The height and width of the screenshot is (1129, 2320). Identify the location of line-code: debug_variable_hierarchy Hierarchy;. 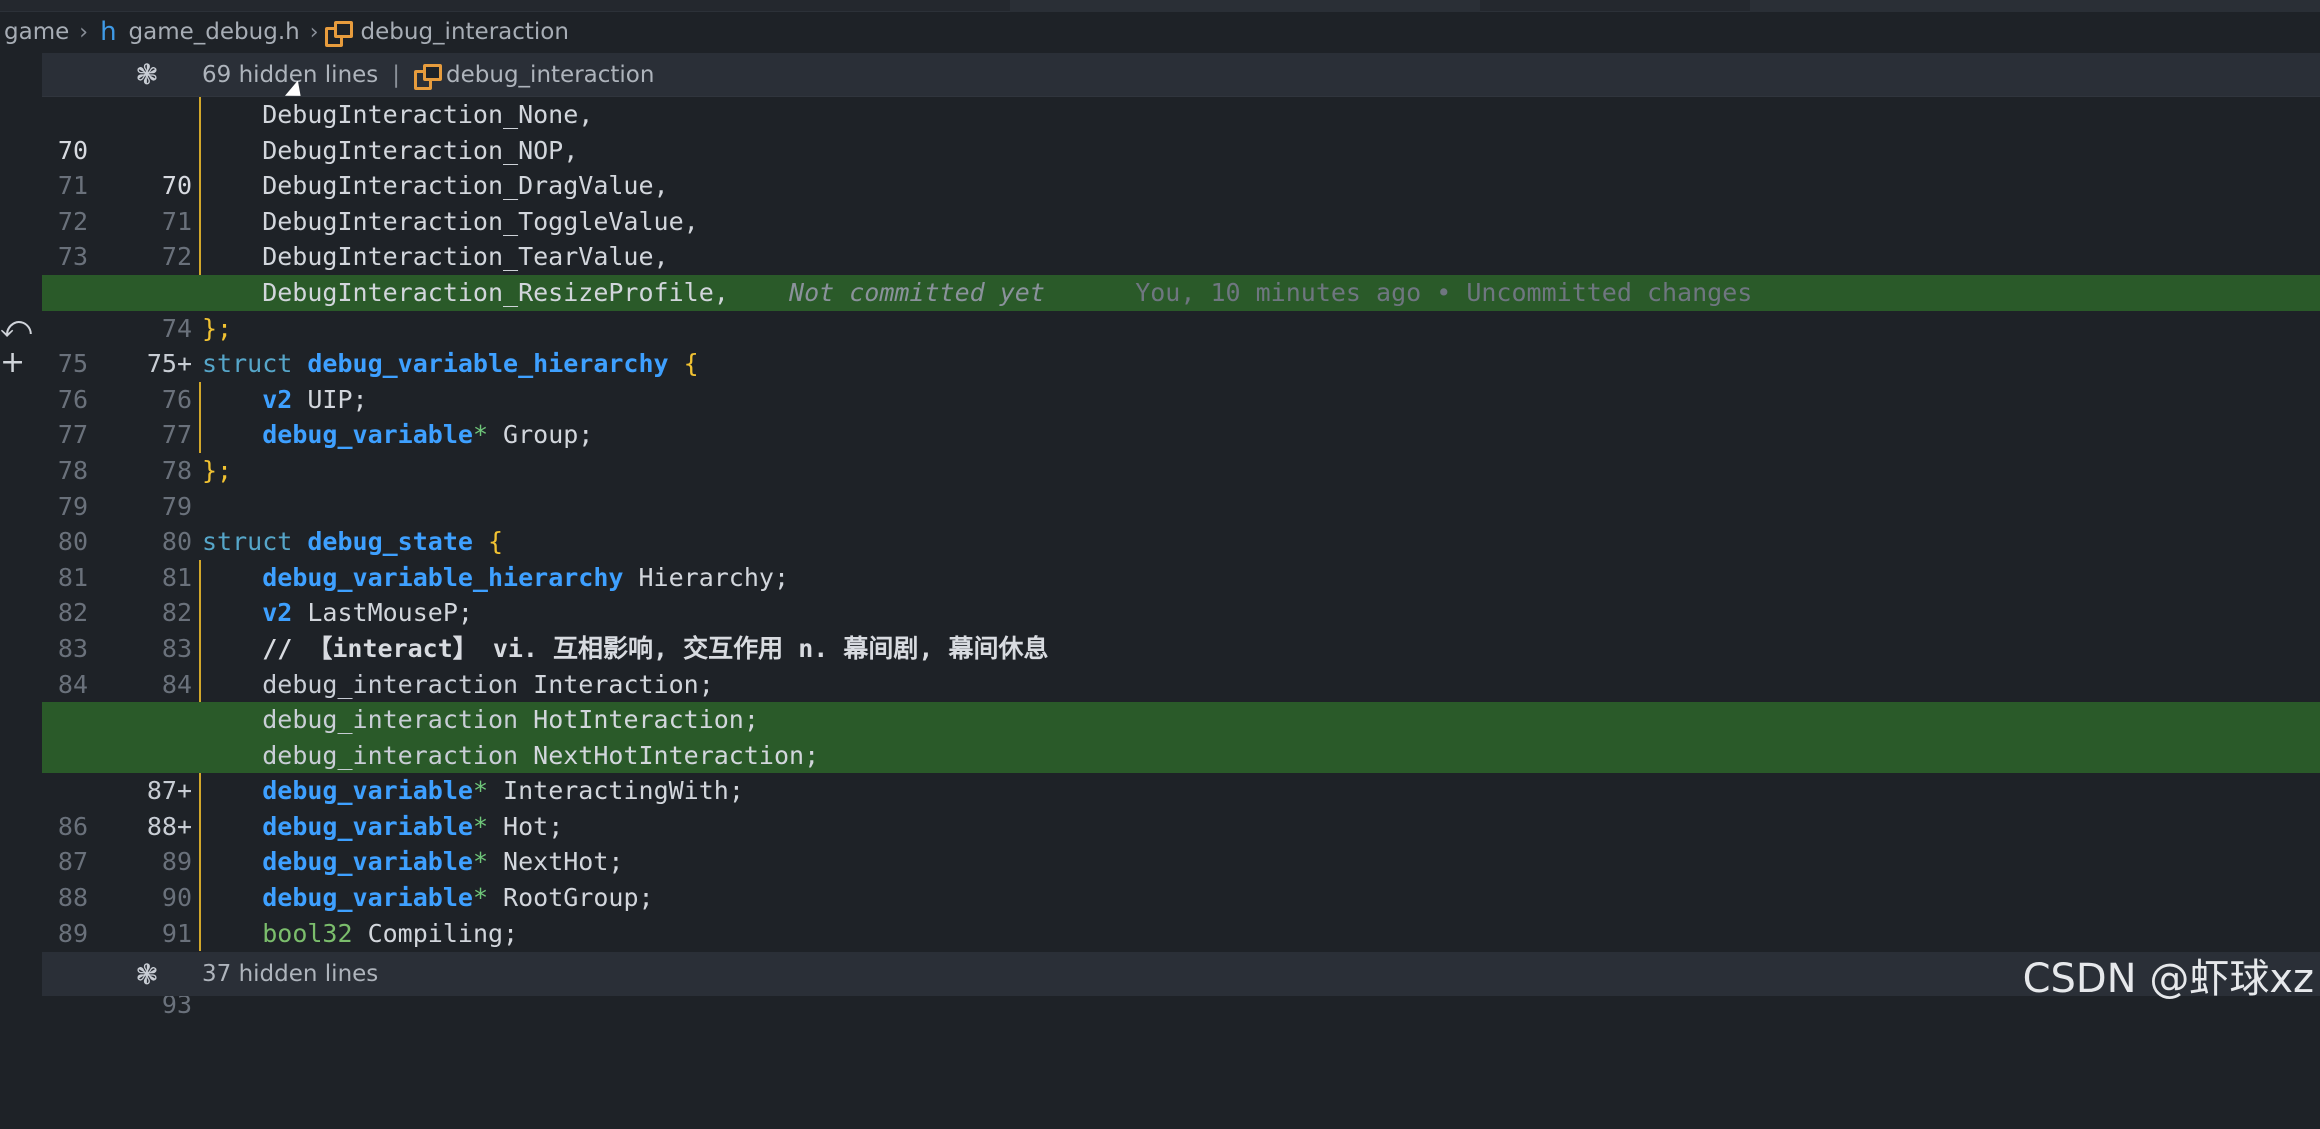
(495, 578).